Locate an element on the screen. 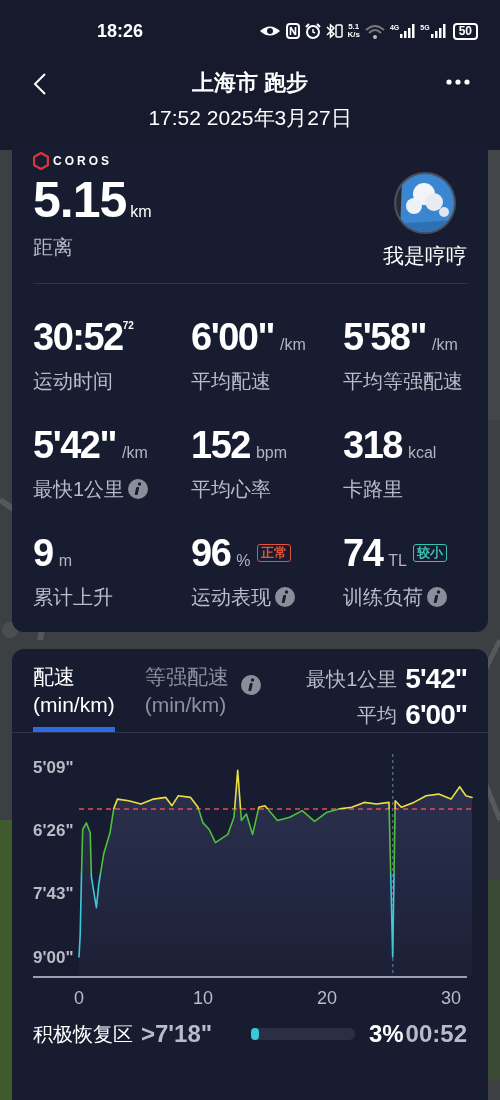  more-icon is located at coordinates (458, 82).